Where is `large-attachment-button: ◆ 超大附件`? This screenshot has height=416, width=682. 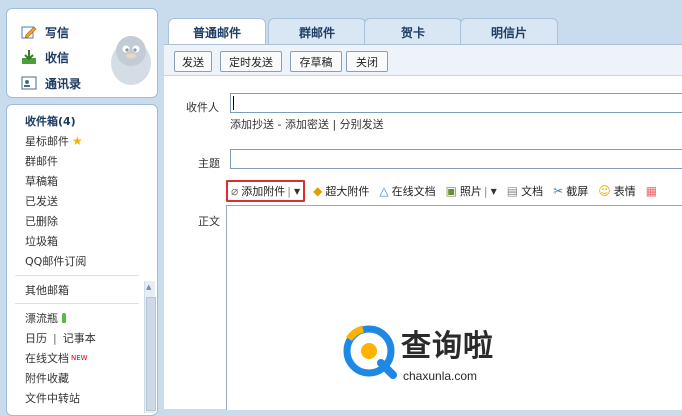
large-attachment-button: ◆ 超大附件 is located at coordinates (341, 191).